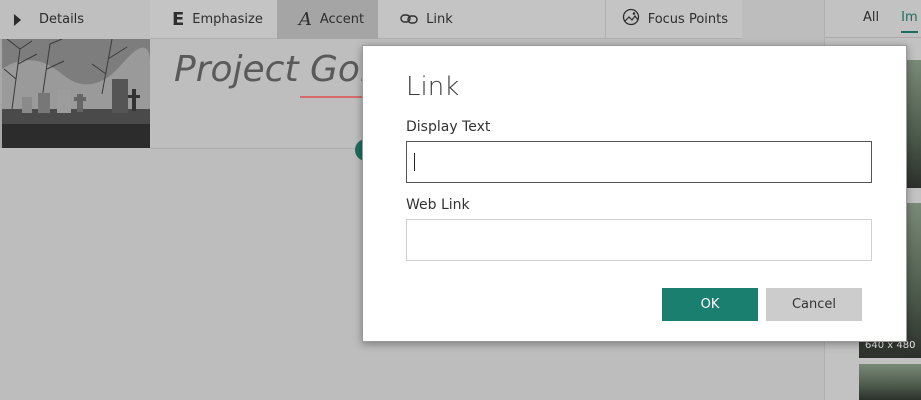 The height and width of the screenshot is (400, 921). What do you see at coordinates (890, 382) in the screenshot?
I see `image-result` at bounding box center [890, 382].